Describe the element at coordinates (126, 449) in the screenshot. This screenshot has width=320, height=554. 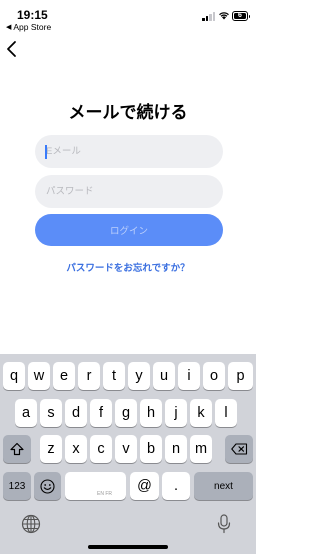
I see `key-v: v` at that location.